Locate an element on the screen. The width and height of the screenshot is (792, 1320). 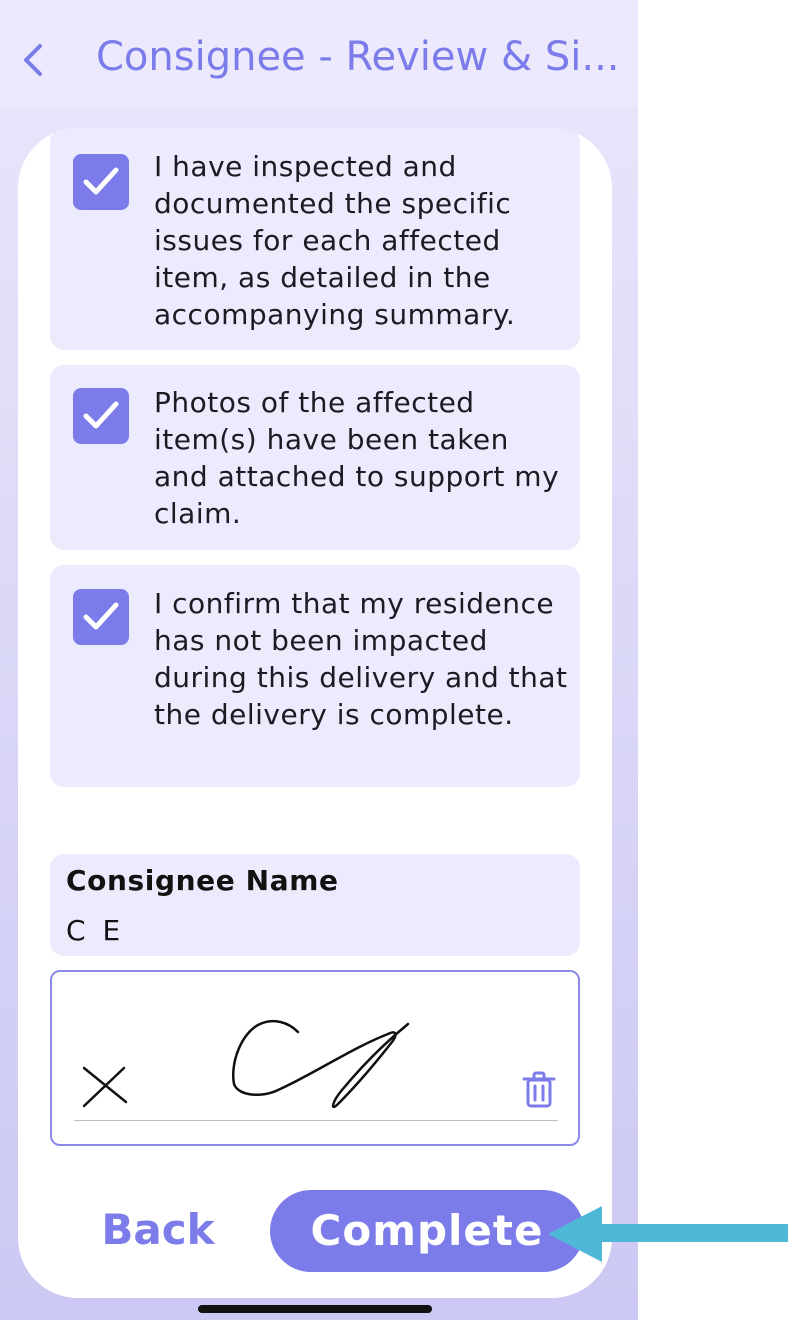
consignee-name-value: C E is located at coordinates (95, 930).